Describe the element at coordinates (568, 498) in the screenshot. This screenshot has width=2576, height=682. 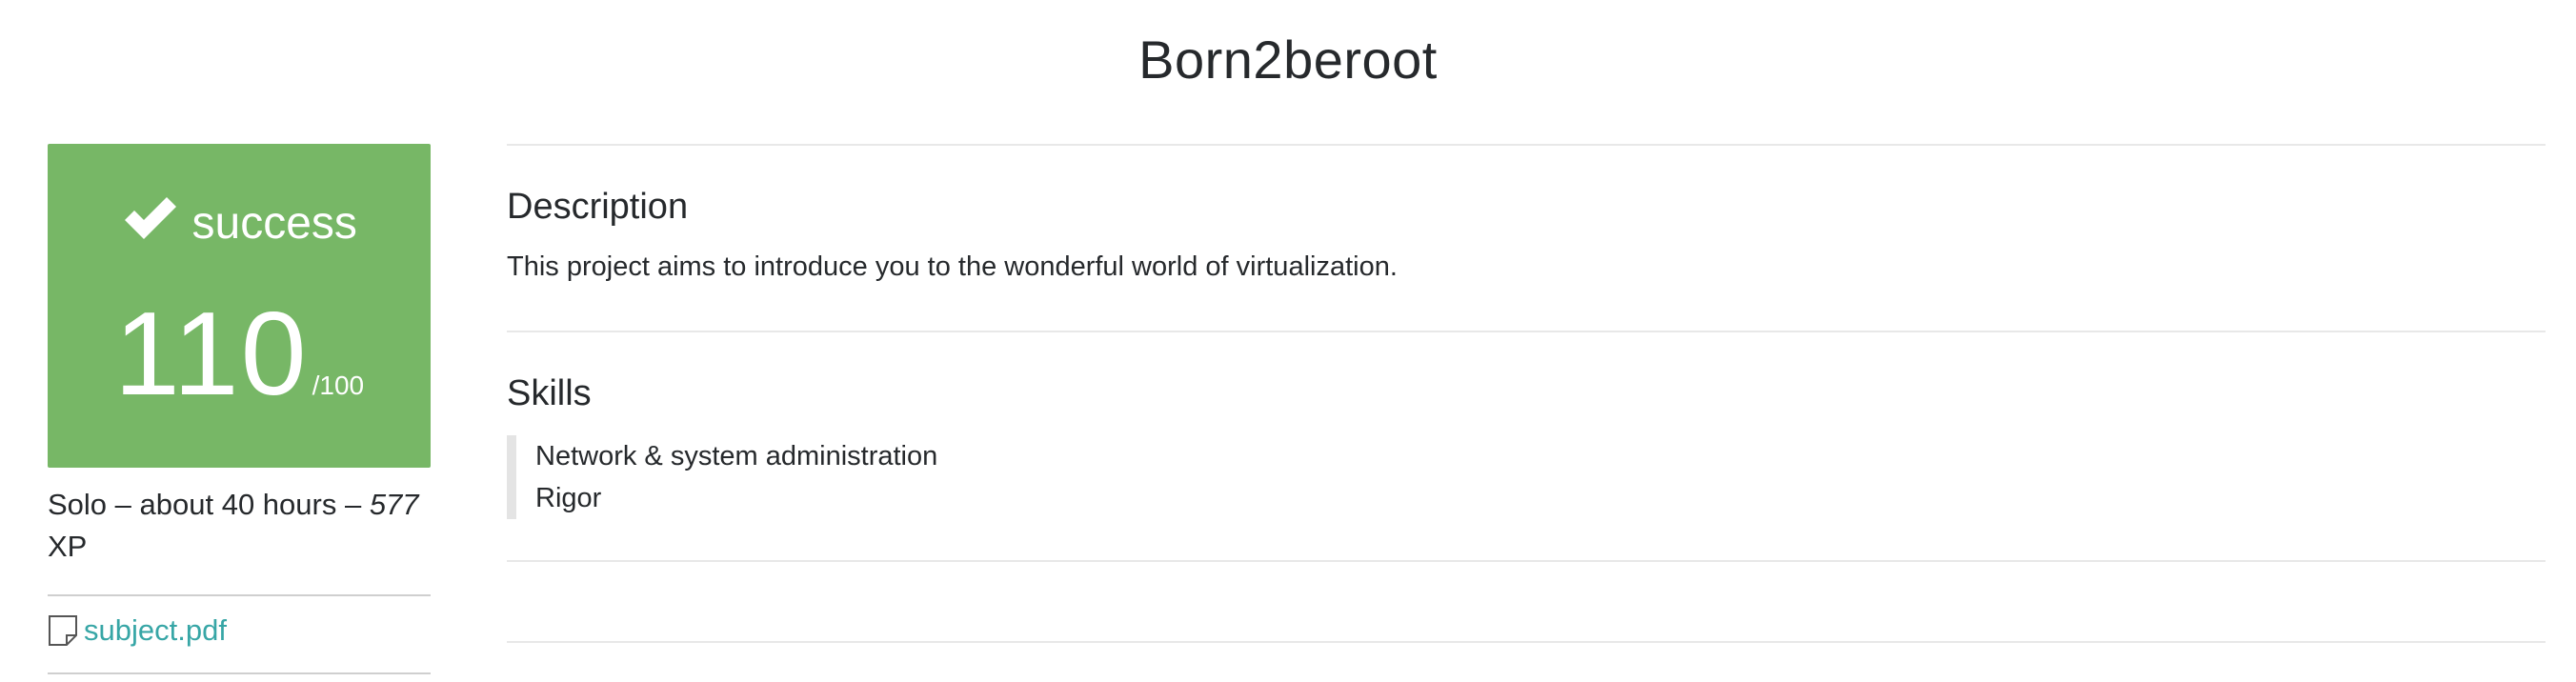
I see `skill-item: Rigor` at that location.